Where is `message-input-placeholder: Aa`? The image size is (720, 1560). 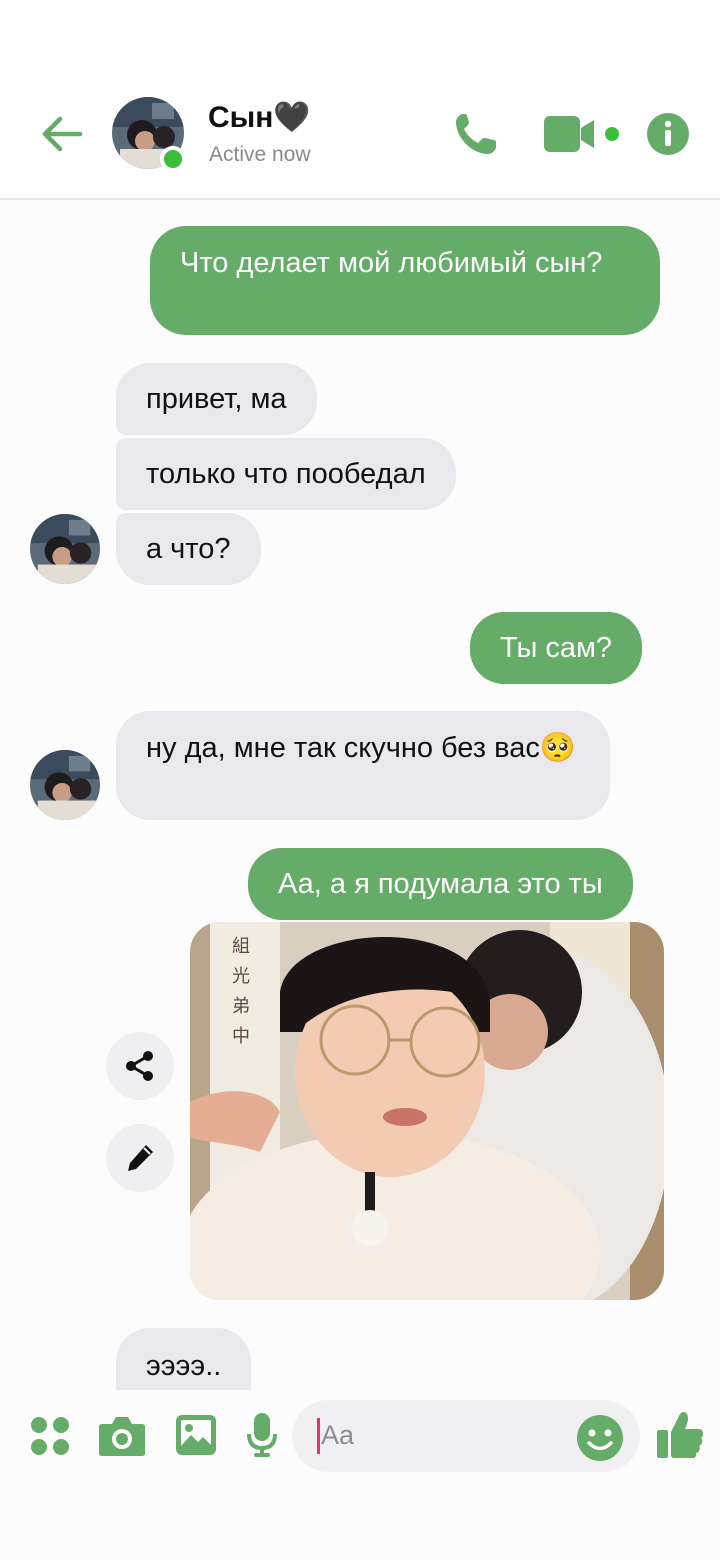 message-input-placeholder: Aa is located at coordinates (338, 1435).